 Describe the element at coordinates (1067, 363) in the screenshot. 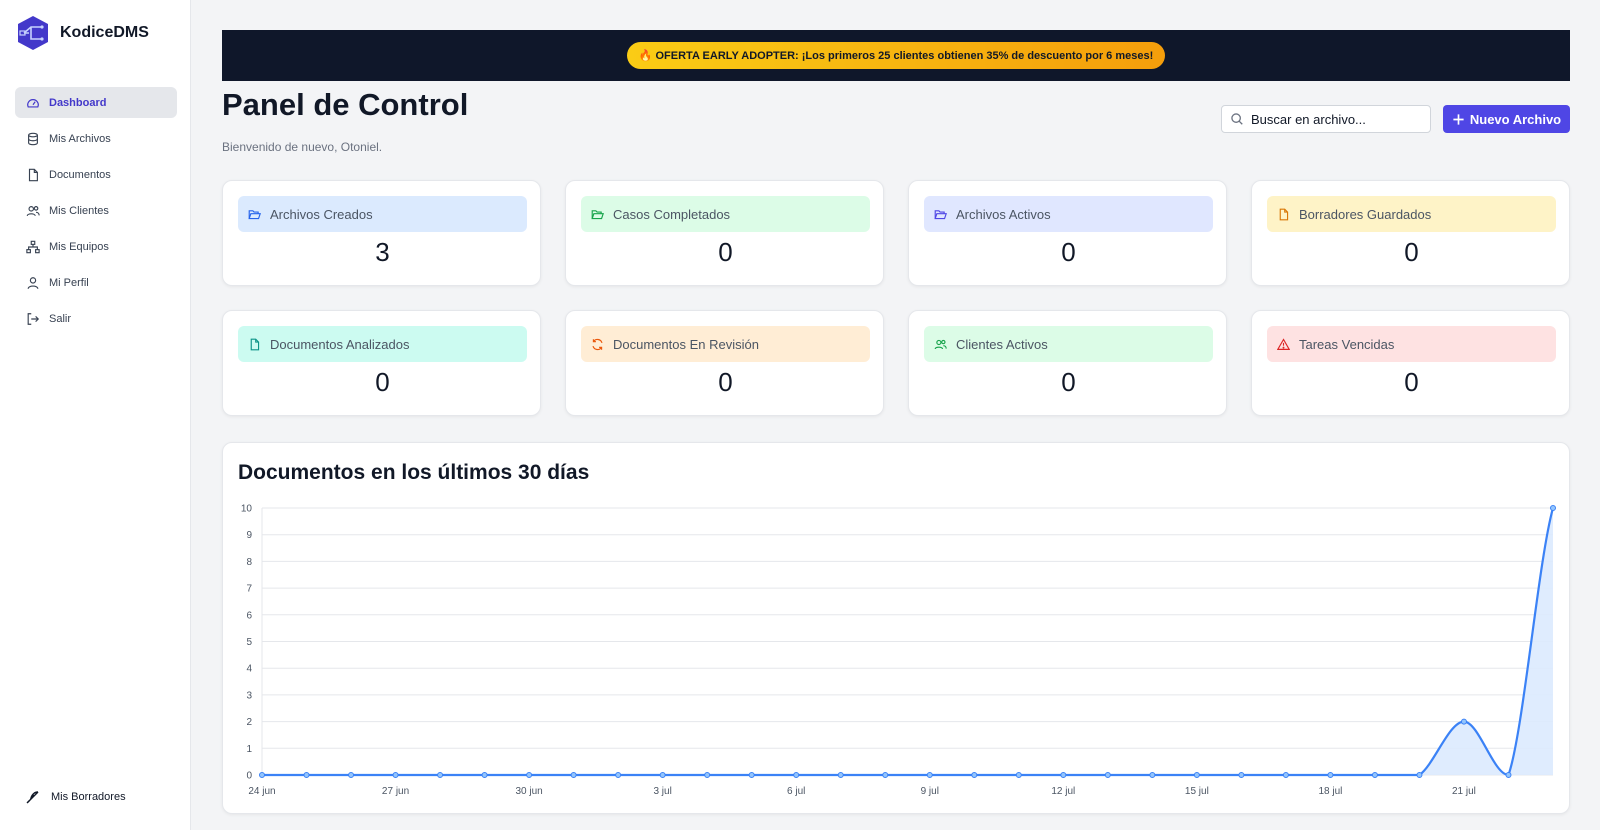

I see `stat-card-clientes-activos: Clientes Activos 0` at that location.